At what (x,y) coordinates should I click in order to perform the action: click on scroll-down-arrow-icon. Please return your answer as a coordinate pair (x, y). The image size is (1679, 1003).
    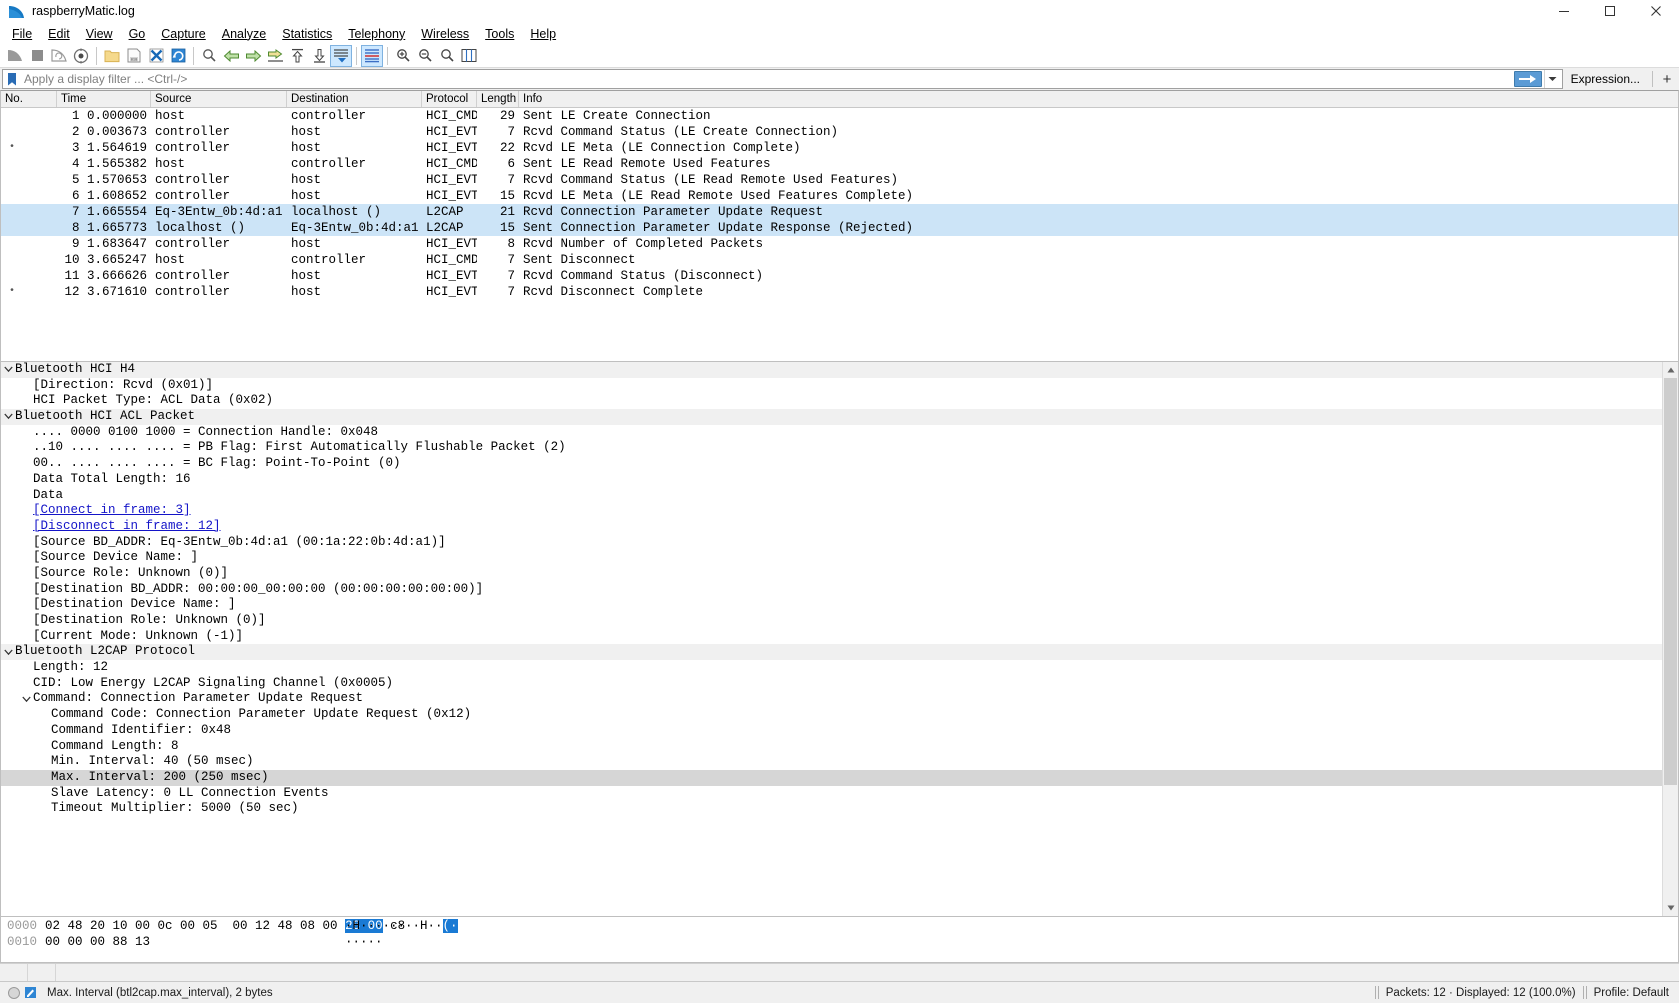
    Looking at the image, I should click on (1670, 908).